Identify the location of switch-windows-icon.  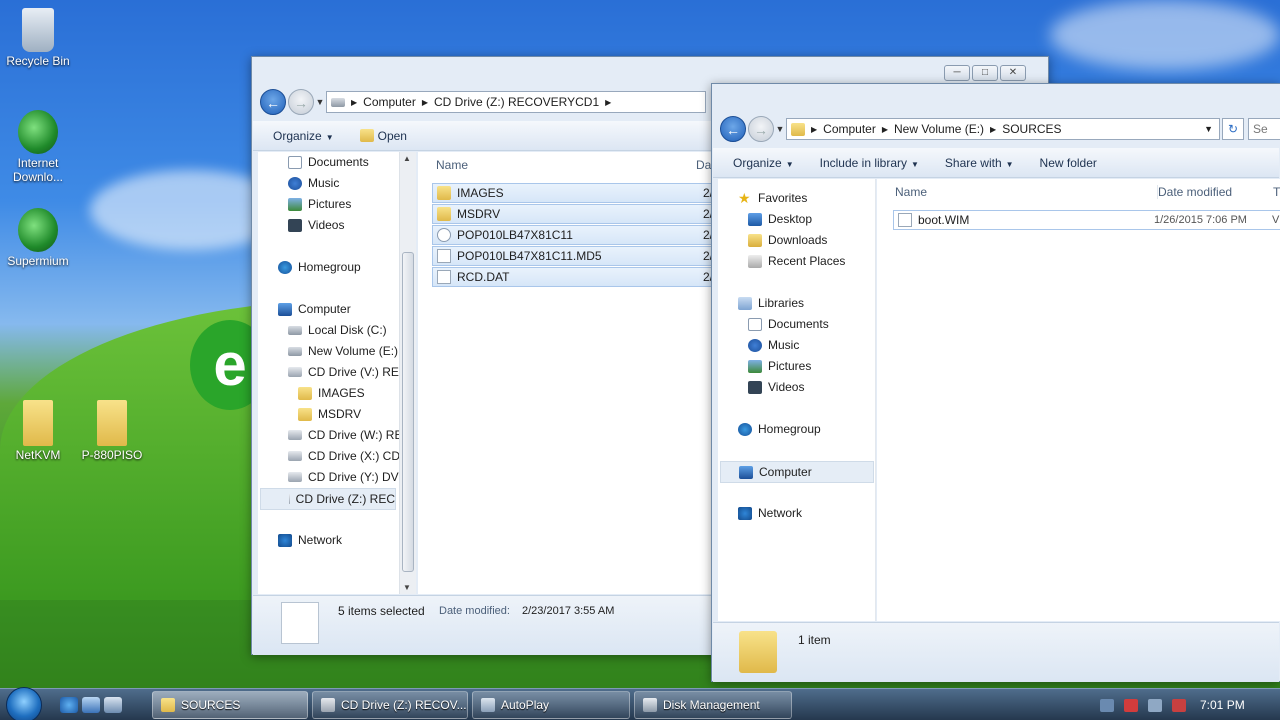
(113, 705).